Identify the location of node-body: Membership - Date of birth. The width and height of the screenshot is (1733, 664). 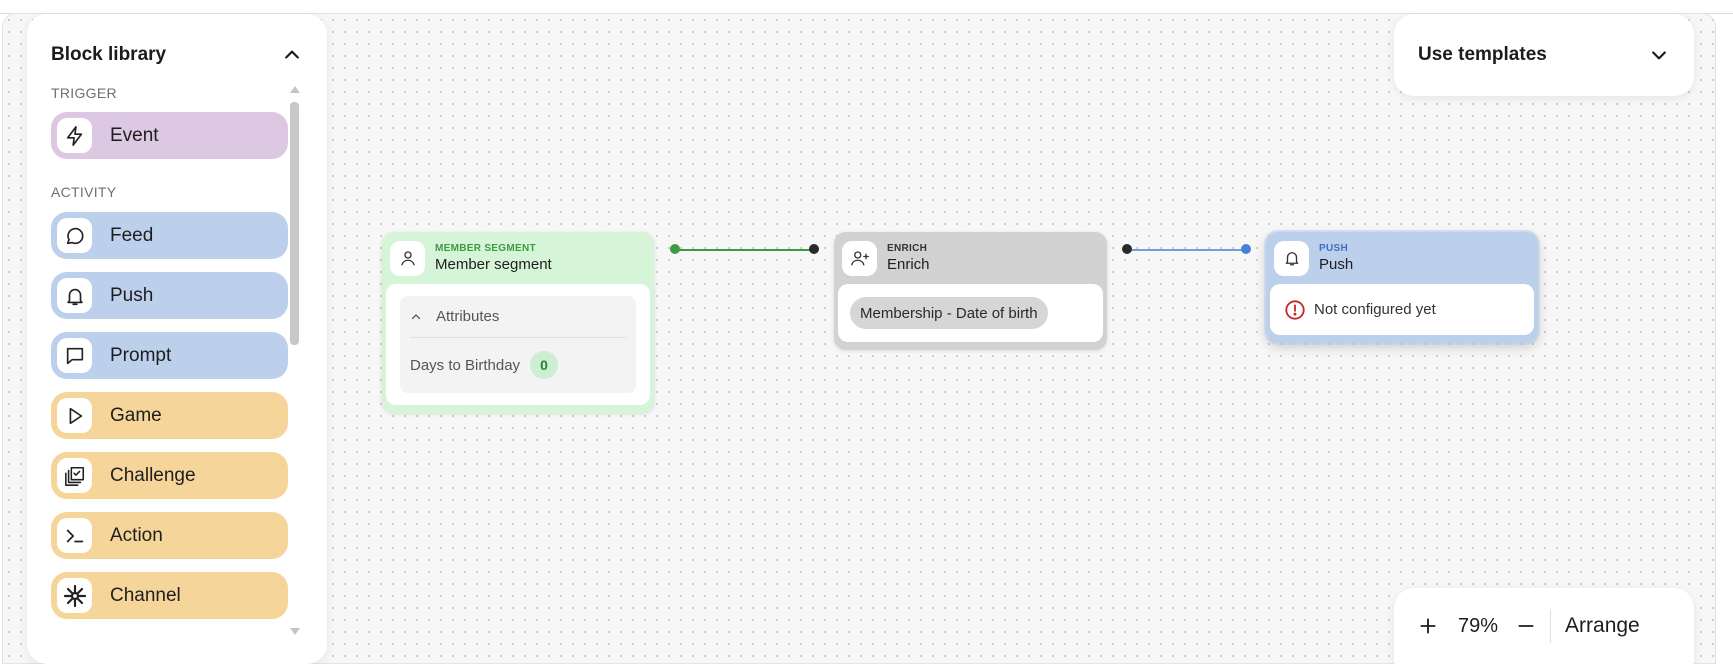
(970, 313).